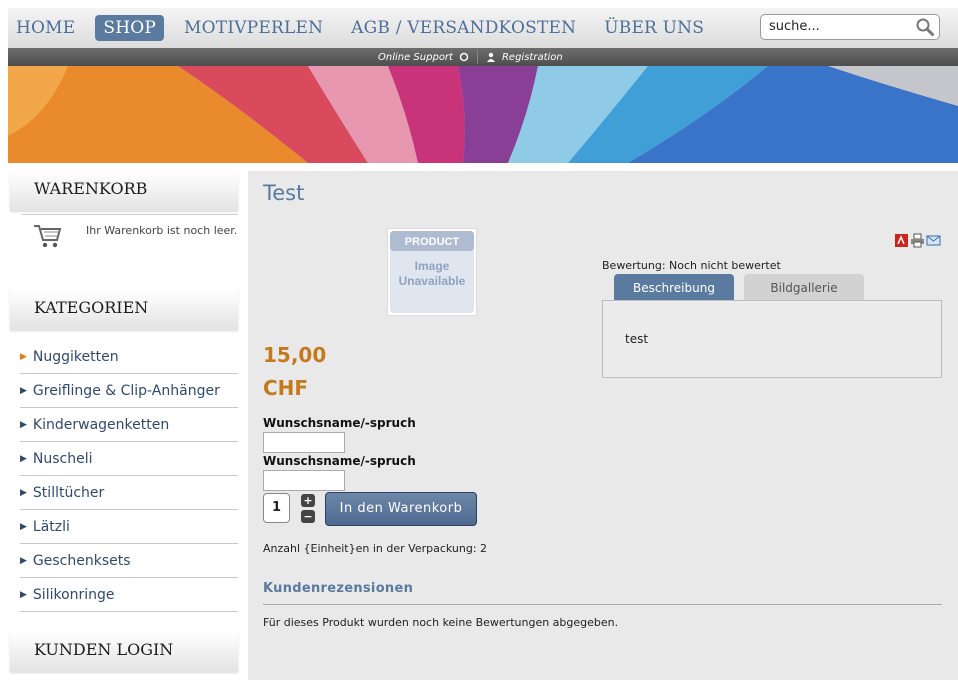  I want to click on svg-text: PRODUCT, so click(432, 242).